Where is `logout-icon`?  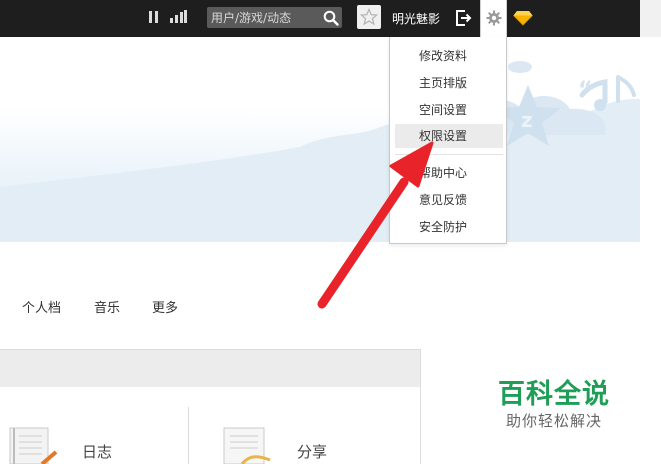 logout-icon is located at coordinates (463, 18).